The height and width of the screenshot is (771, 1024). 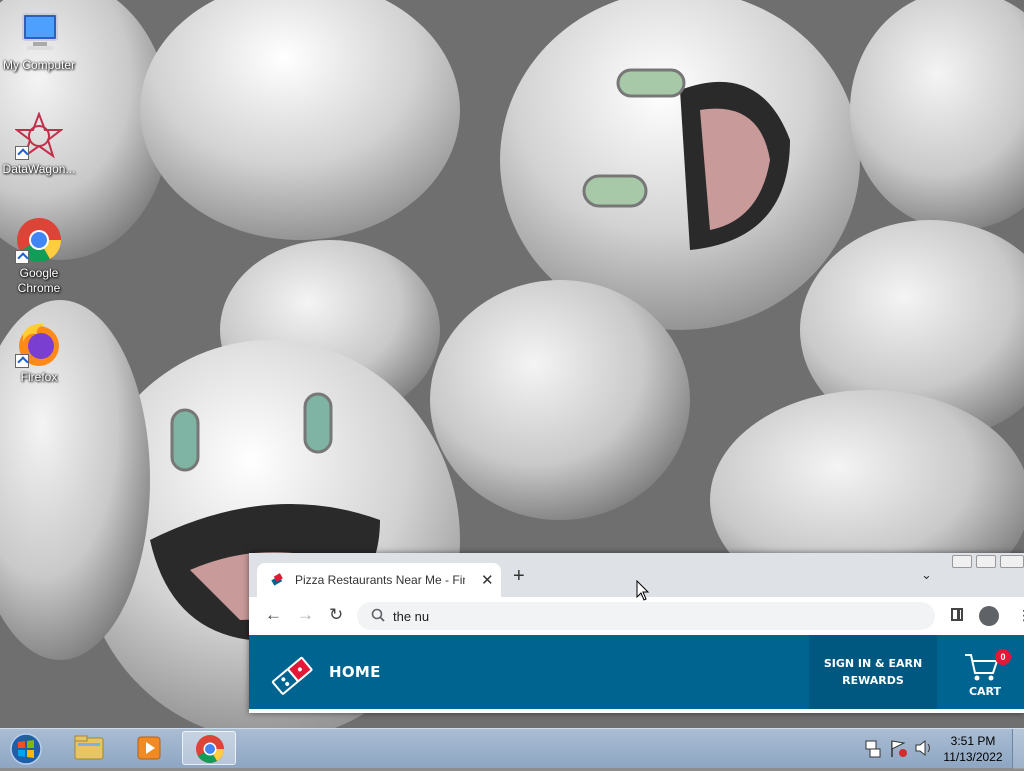 I want to click on address-bar, so click(x=646, y=616).